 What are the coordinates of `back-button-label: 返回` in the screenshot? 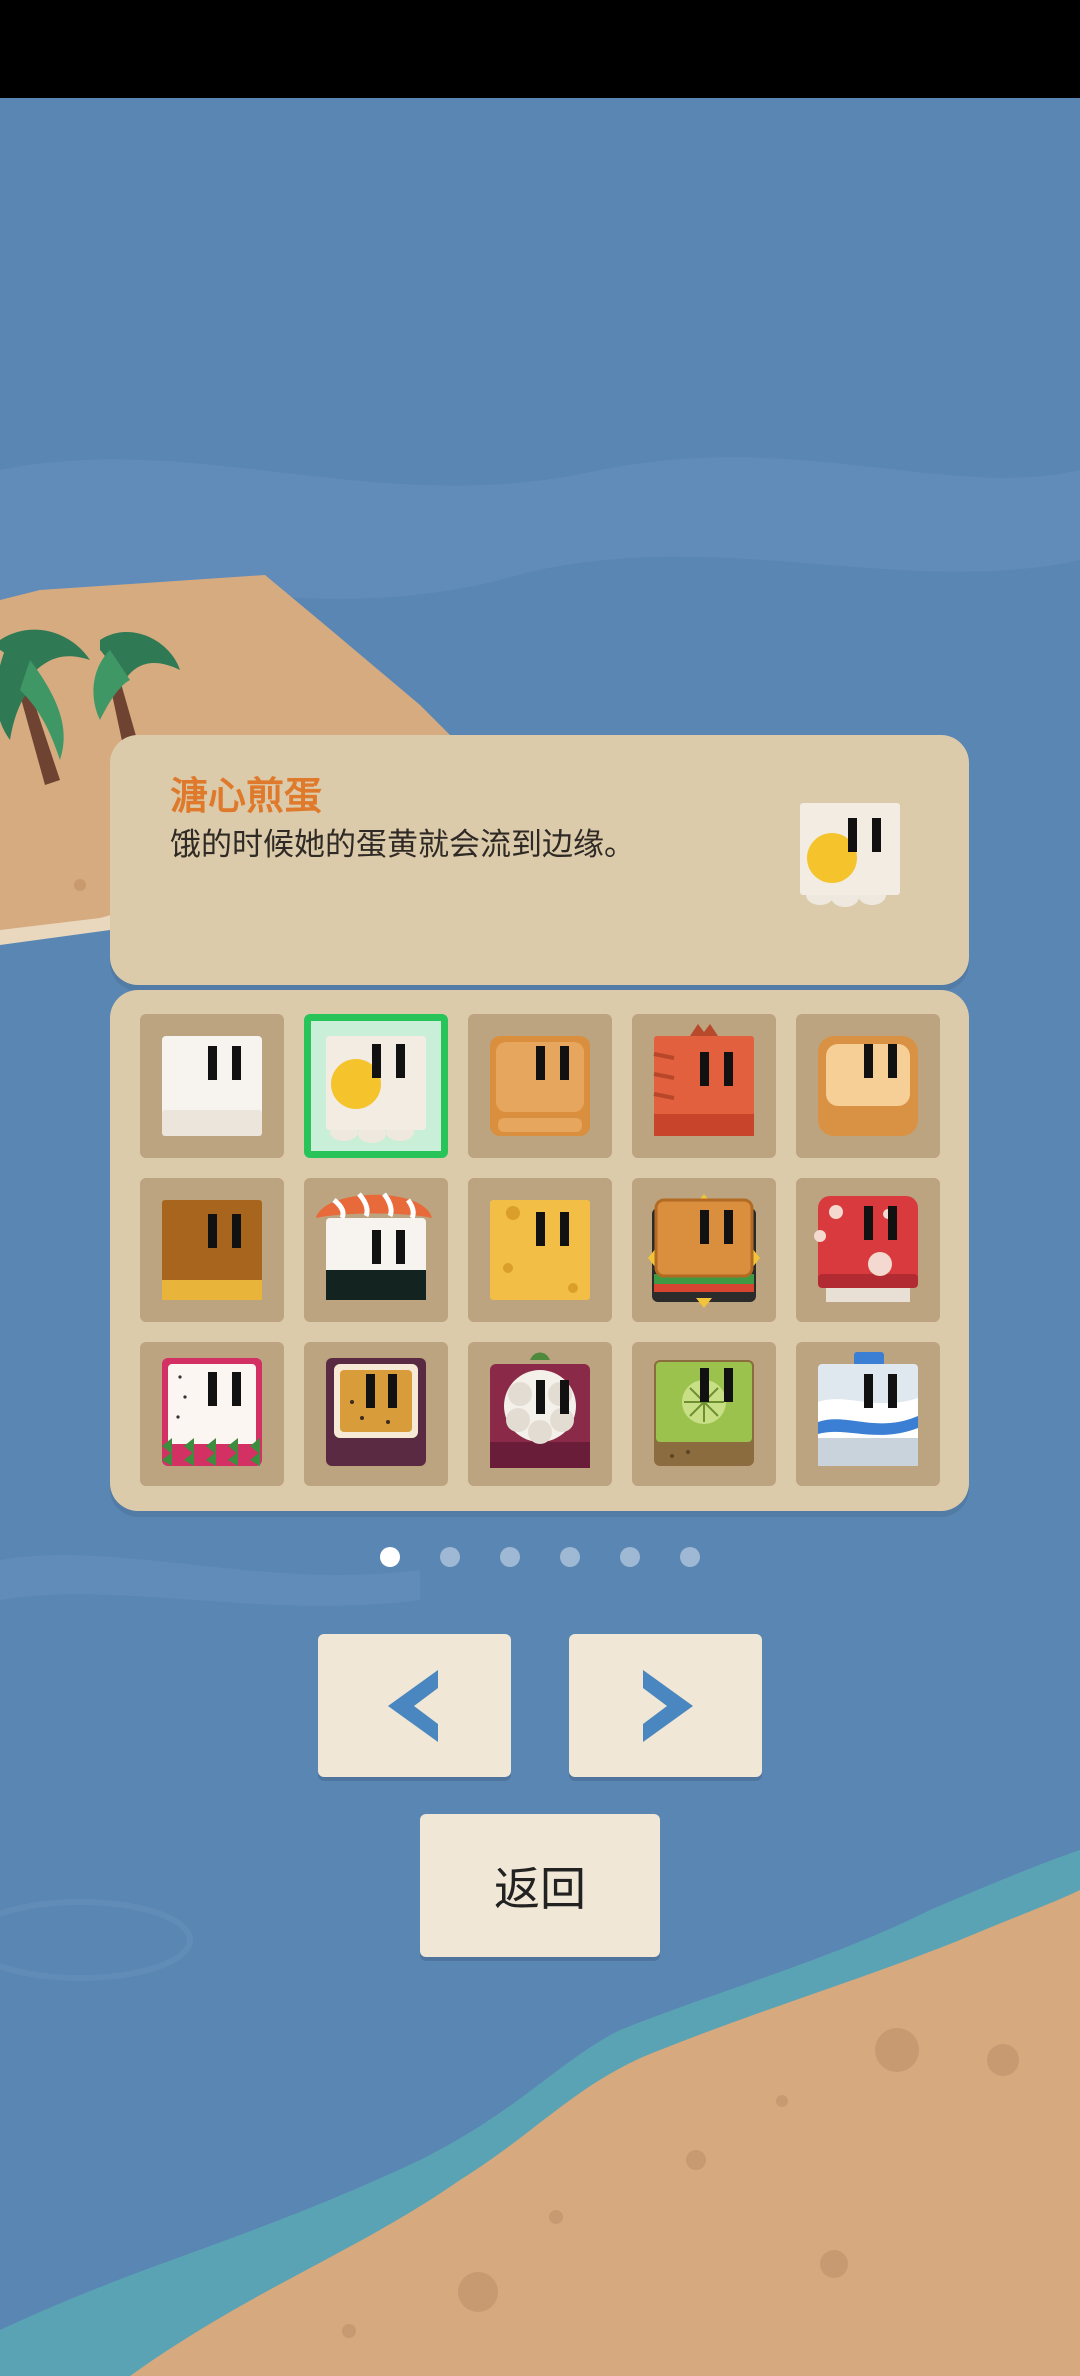 It's located at (540, 1888).